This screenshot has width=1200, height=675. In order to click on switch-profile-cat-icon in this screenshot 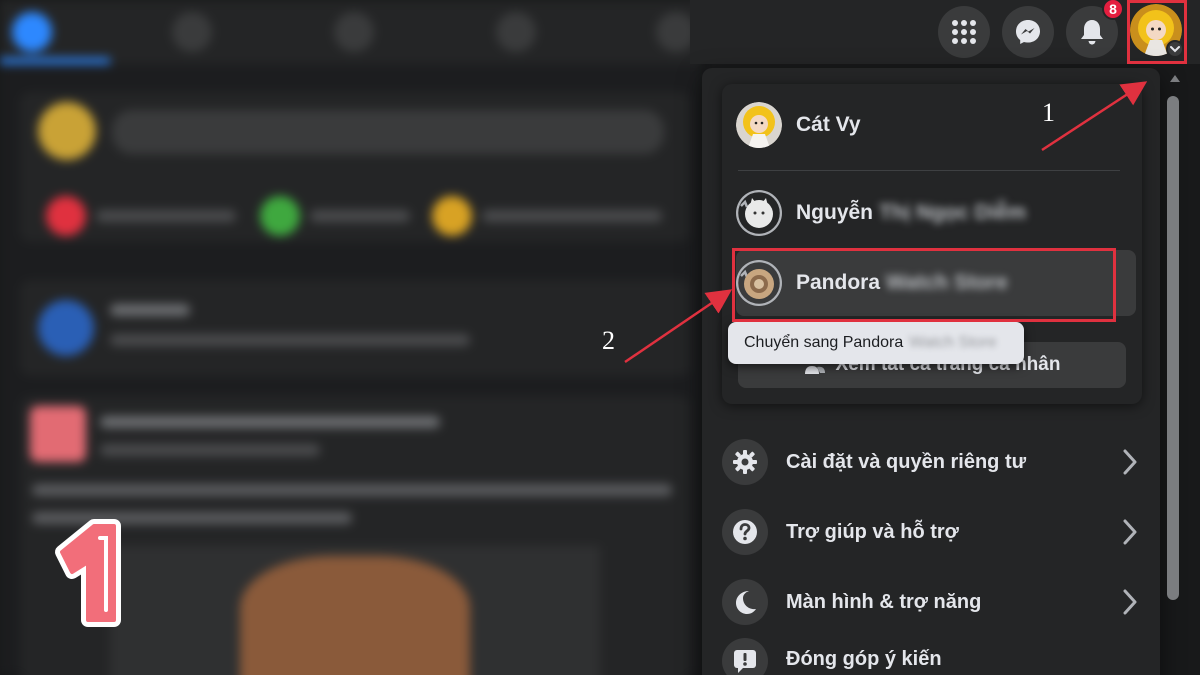, I will do `click(759, 213)`.